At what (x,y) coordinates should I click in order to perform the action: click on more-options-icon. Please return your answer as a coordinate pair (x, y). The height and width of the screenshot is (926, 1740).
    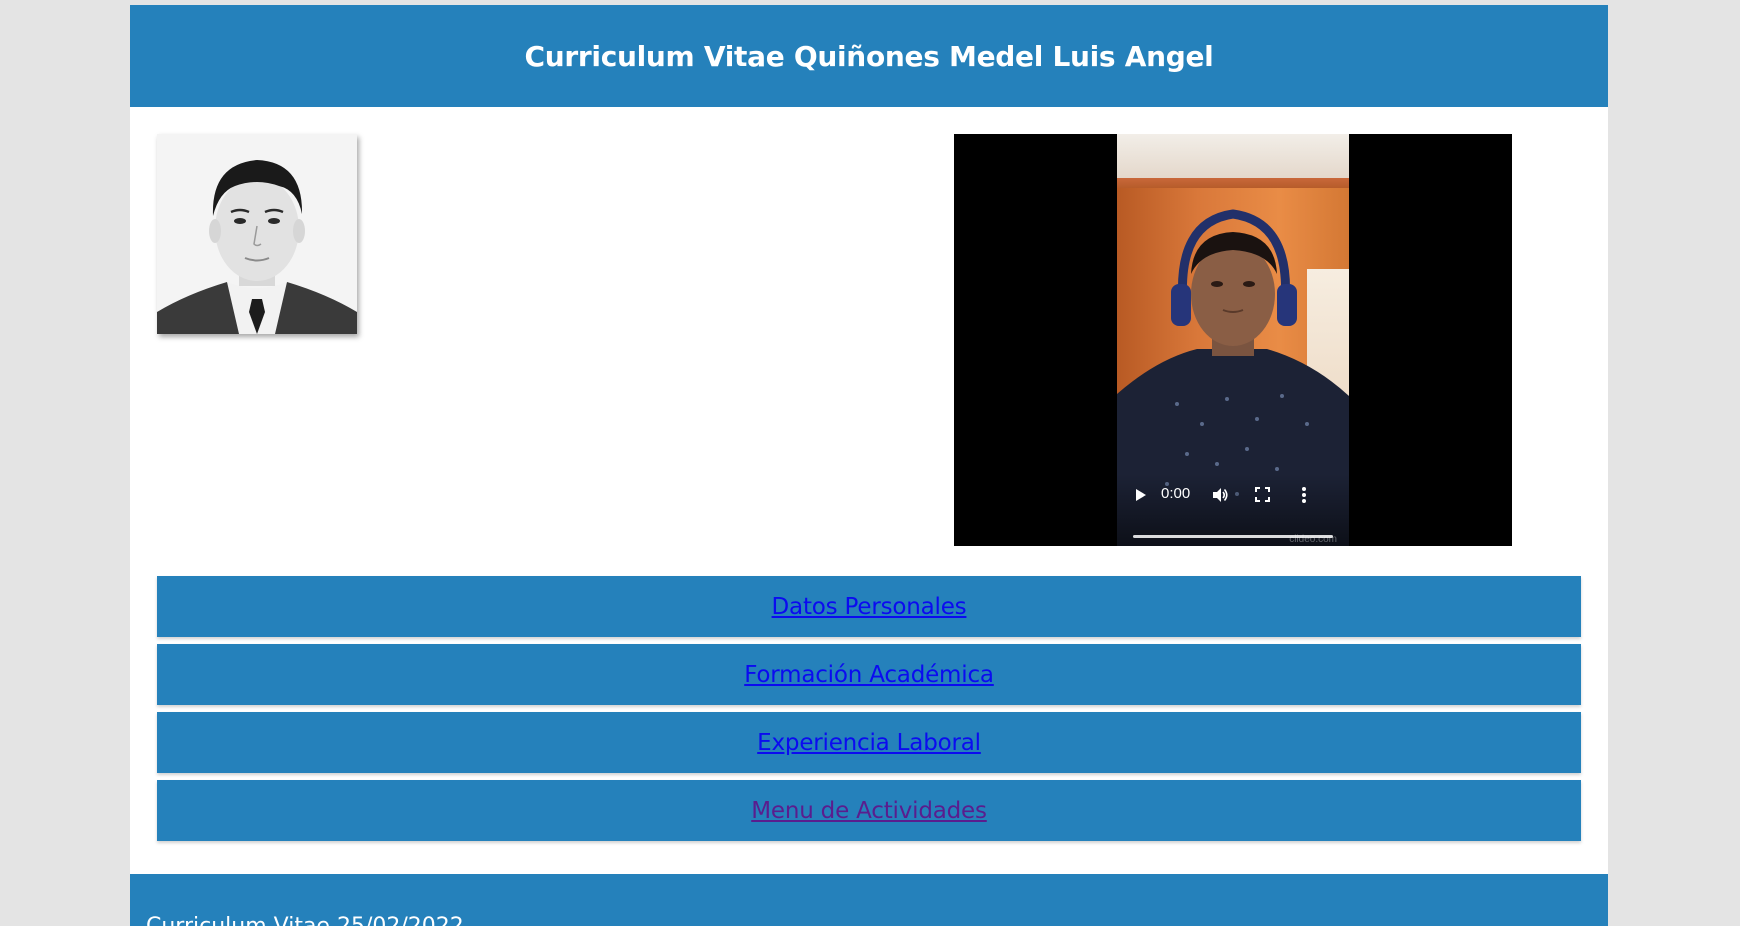
    Looking at the image, I should click on (1304, 497).